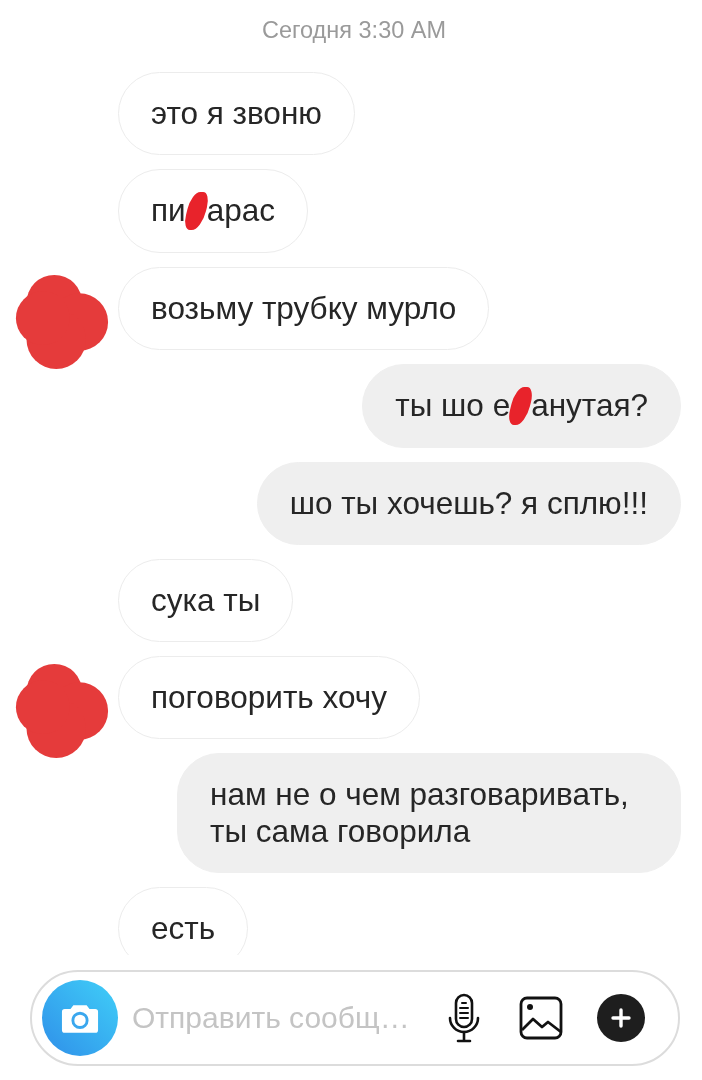 This screenshot has width=702, height=1080. I want to click on message-text: анутая?, so click(589, 405).